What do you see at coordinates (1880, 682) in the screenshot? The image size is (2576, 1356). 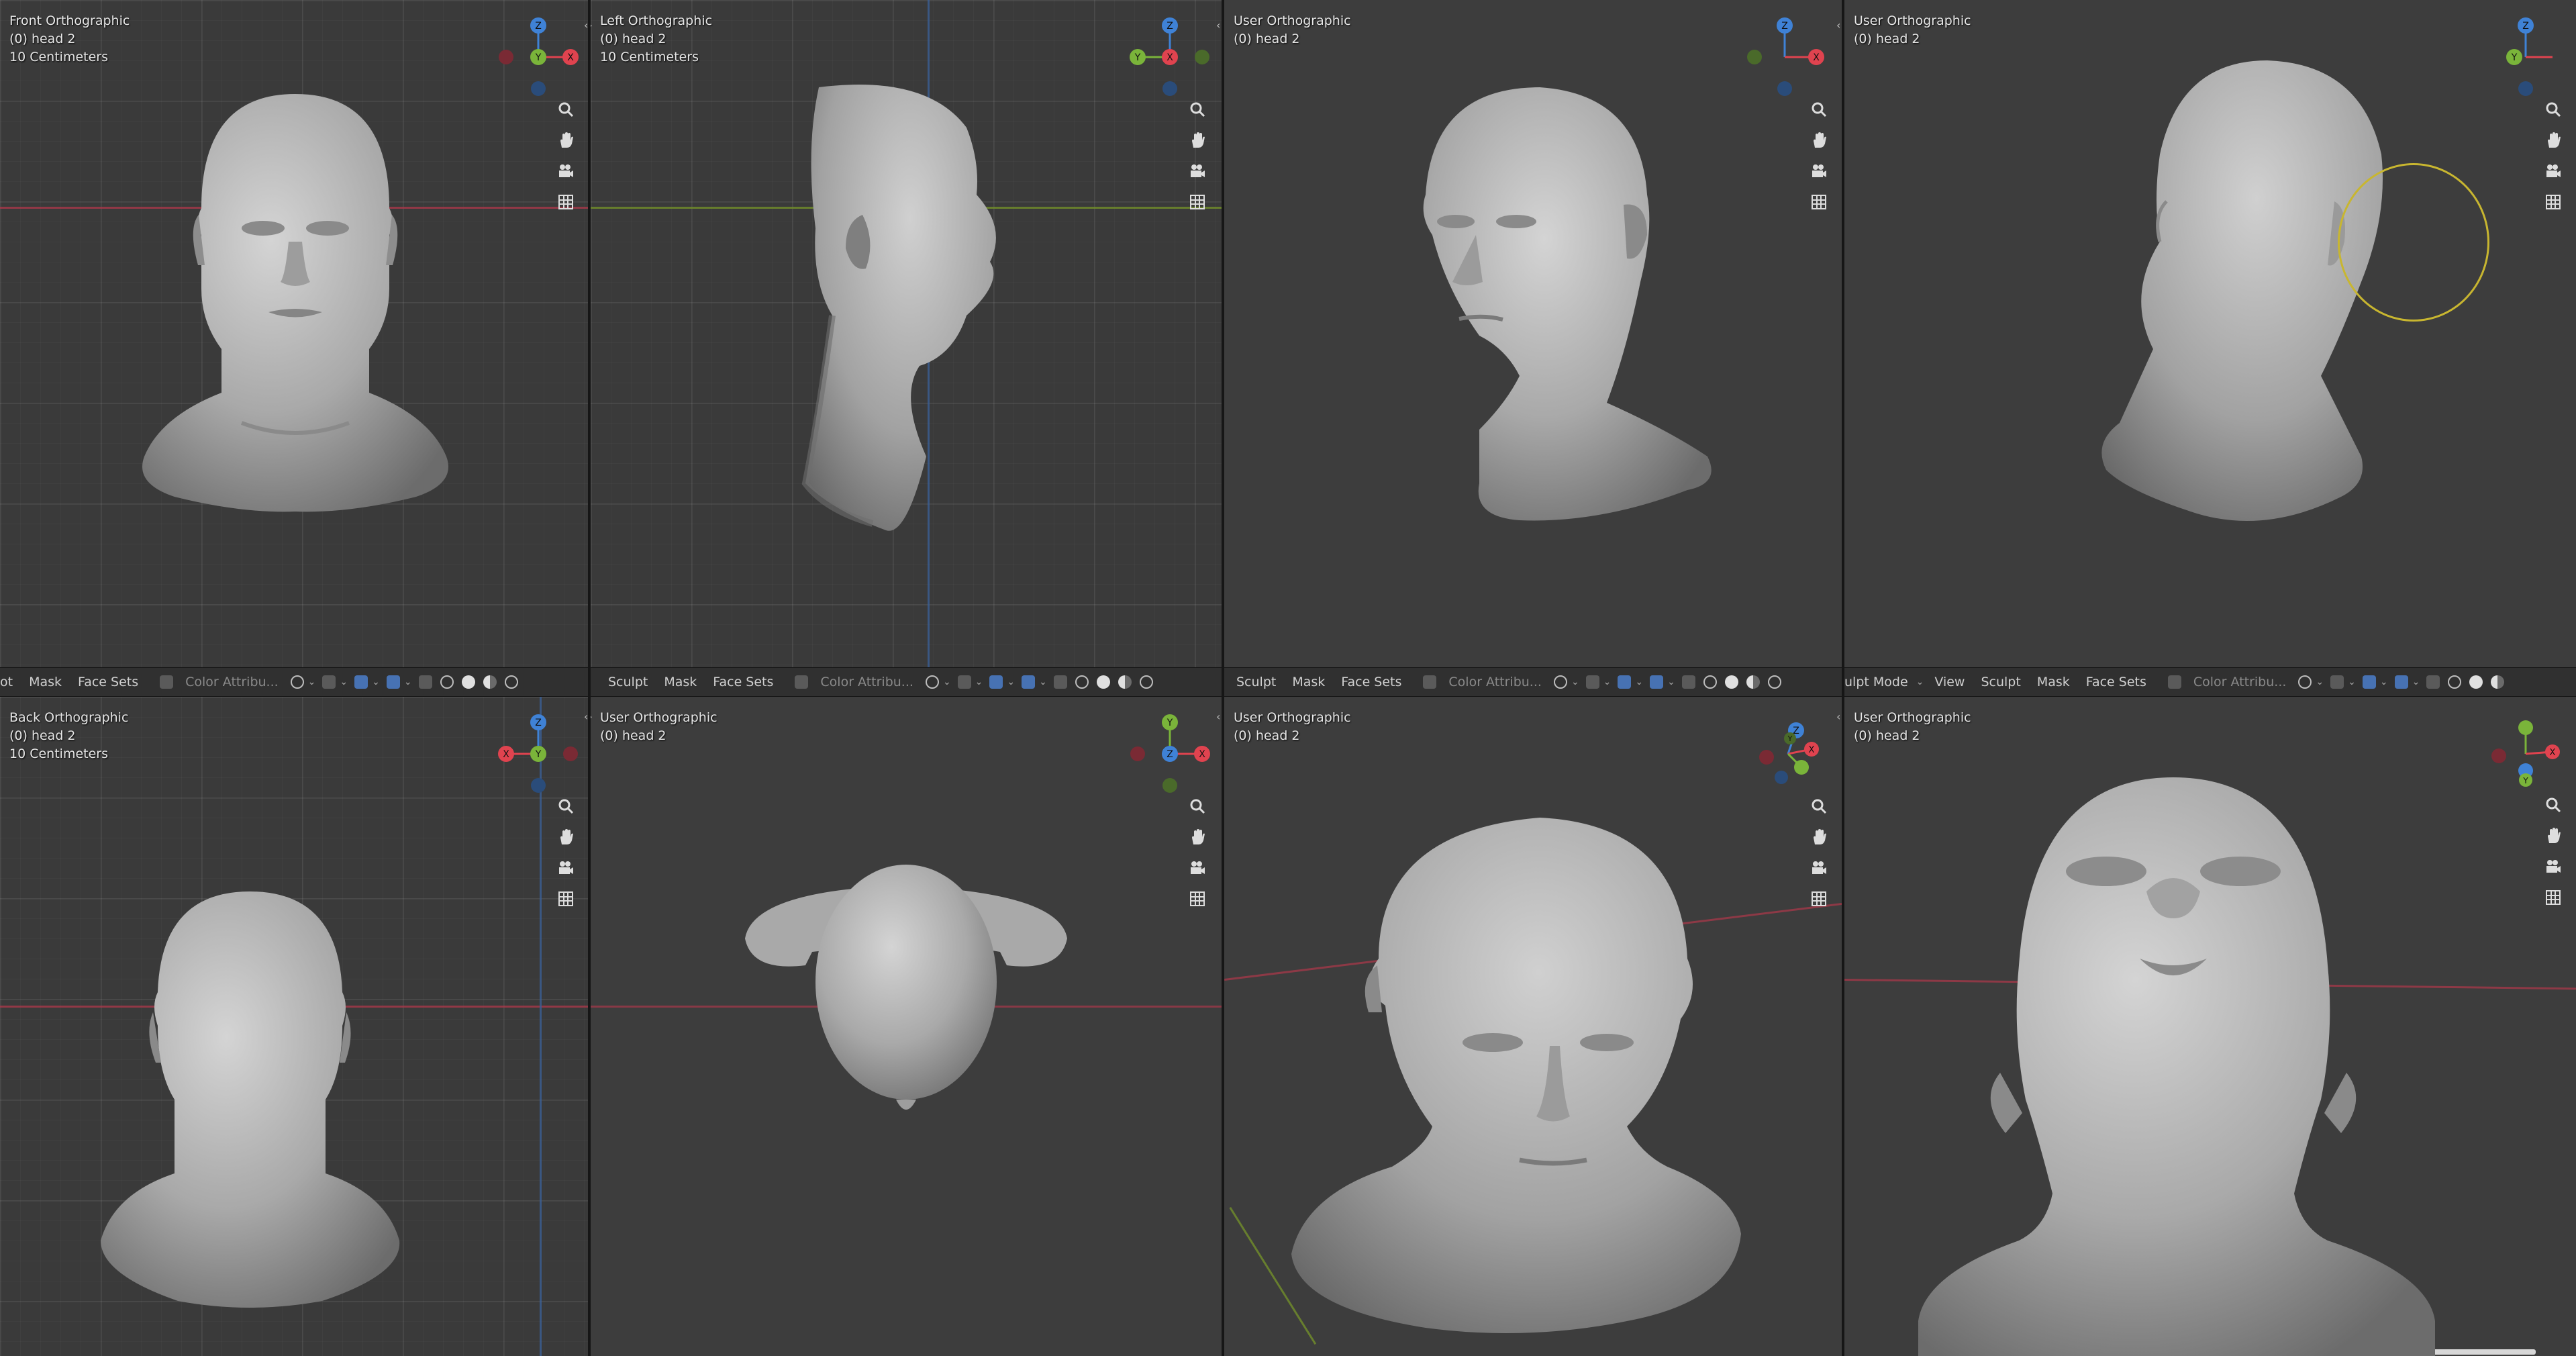 I see `mode-dropdown: ulpt Mode` at bounding box center [1880, 682].